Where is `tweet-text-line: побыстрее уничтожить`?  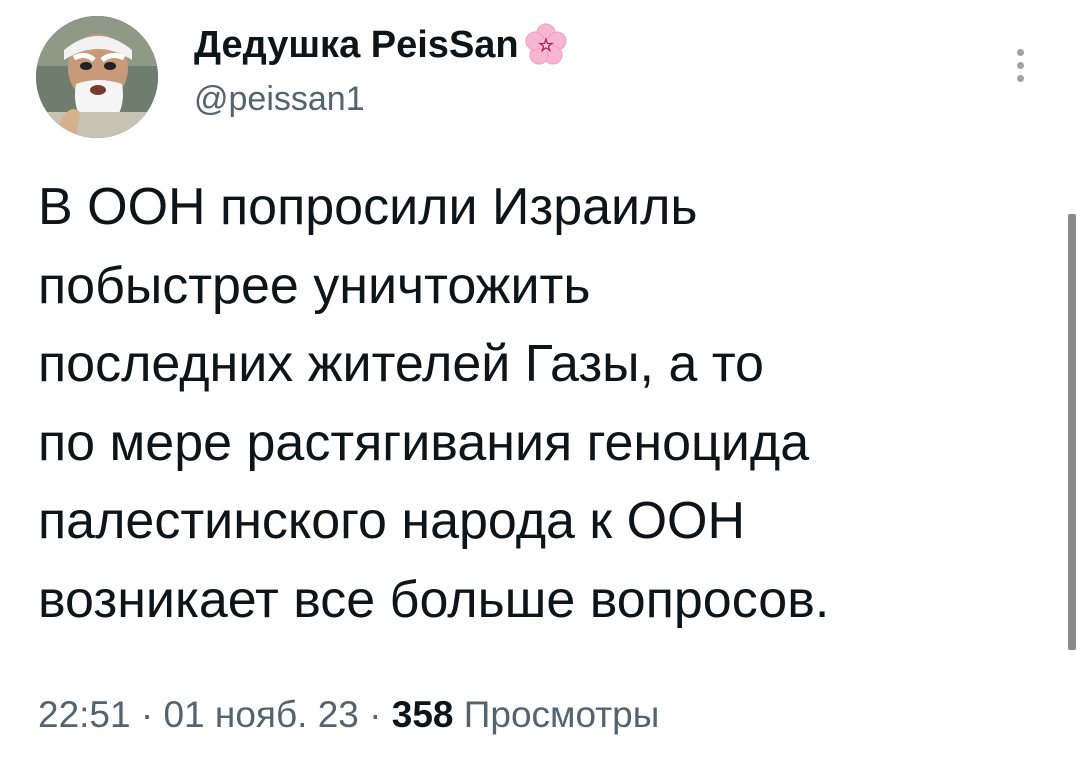 tweet-text-line: побыстрее уничтожить is located at coordinates (314, 285).